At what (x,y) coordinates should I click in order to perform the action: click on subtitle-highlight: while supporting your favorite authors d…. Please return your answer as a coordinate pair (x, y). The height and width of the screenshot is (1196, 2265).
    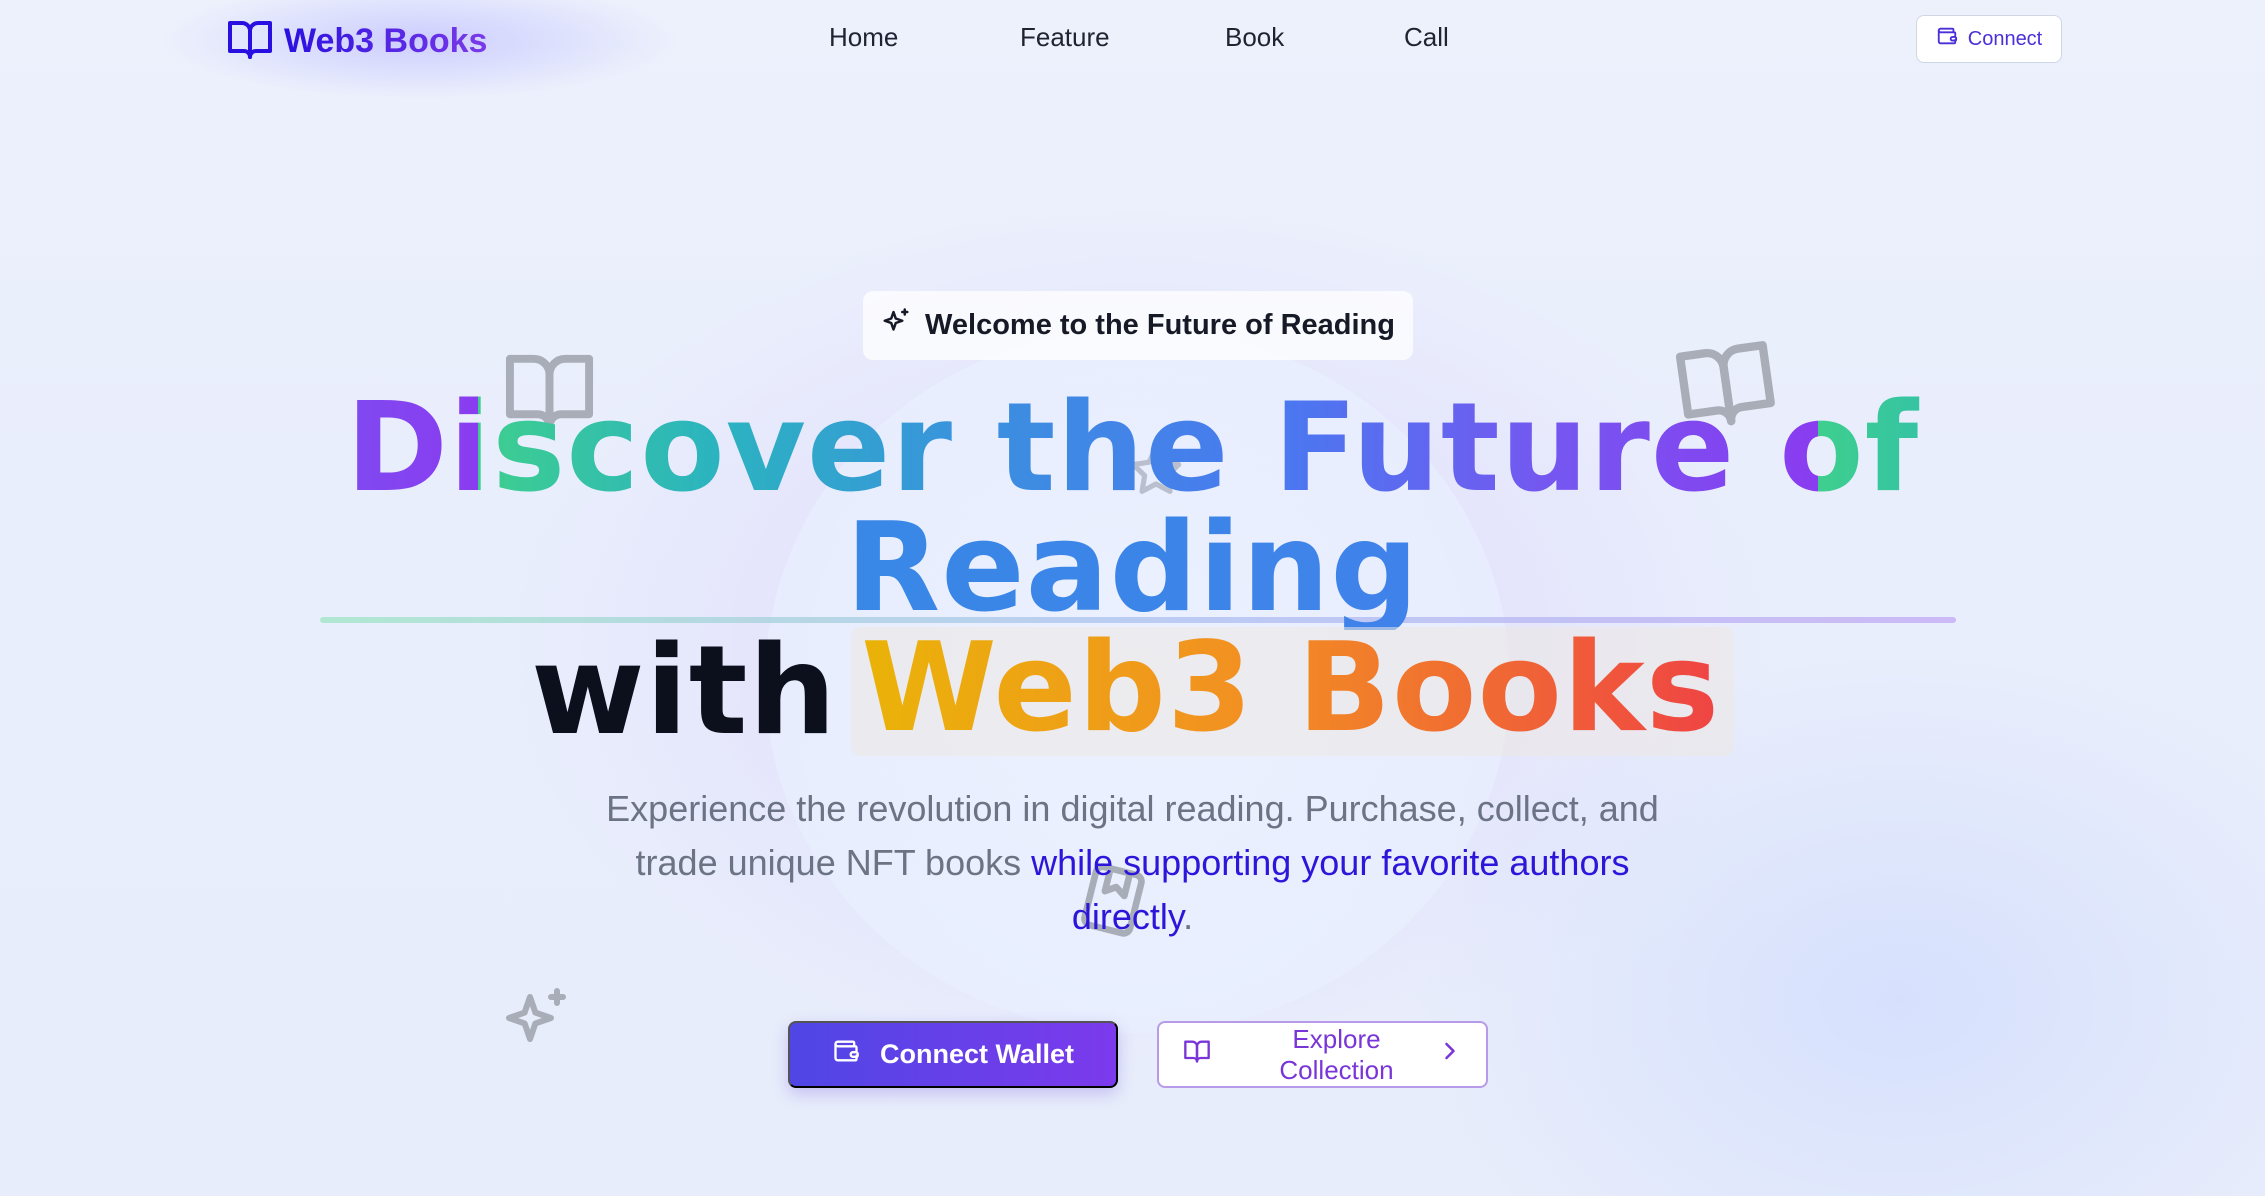
    Looking at the image, I should click on (1330, 889).